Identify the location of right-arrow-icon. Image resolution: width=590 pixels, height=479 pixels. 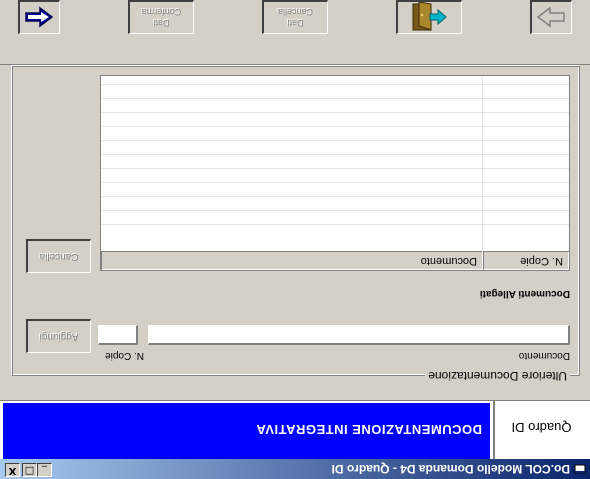
(551, 17).